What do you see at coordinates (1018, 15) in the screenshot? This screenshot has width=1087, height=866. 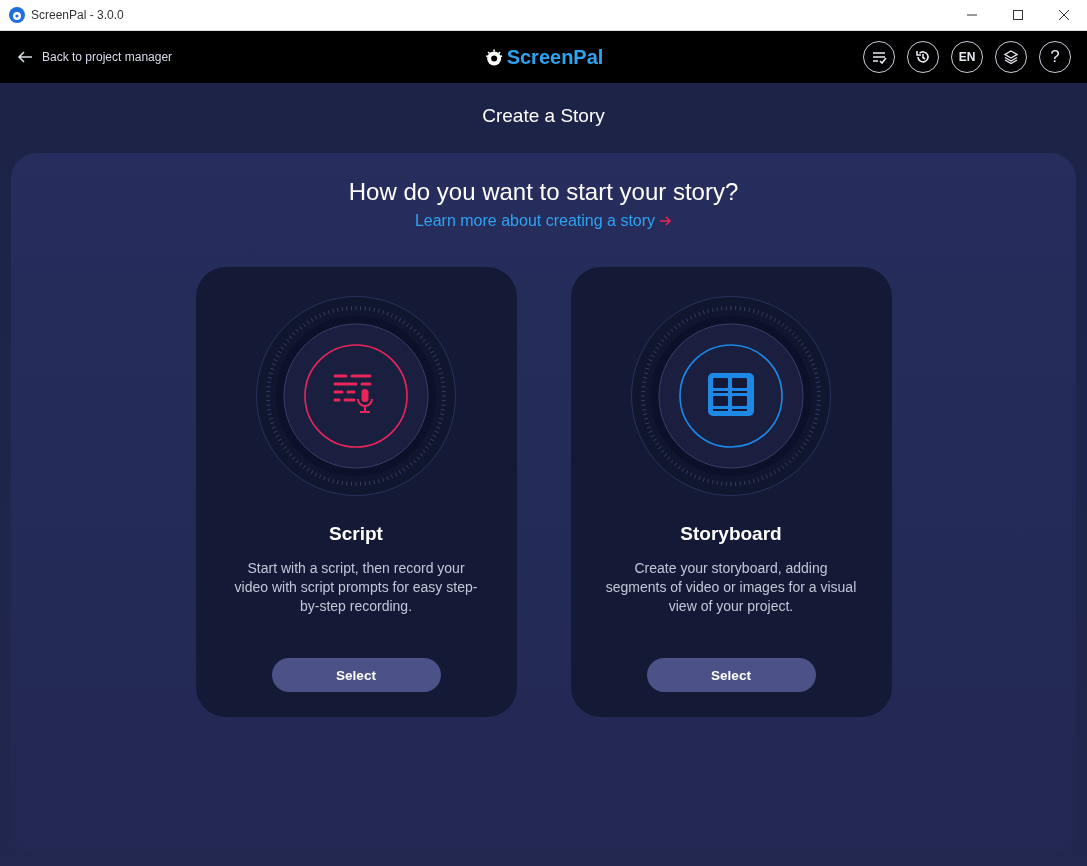 I see `maximize-icon` at bounding box center [1018, 15].